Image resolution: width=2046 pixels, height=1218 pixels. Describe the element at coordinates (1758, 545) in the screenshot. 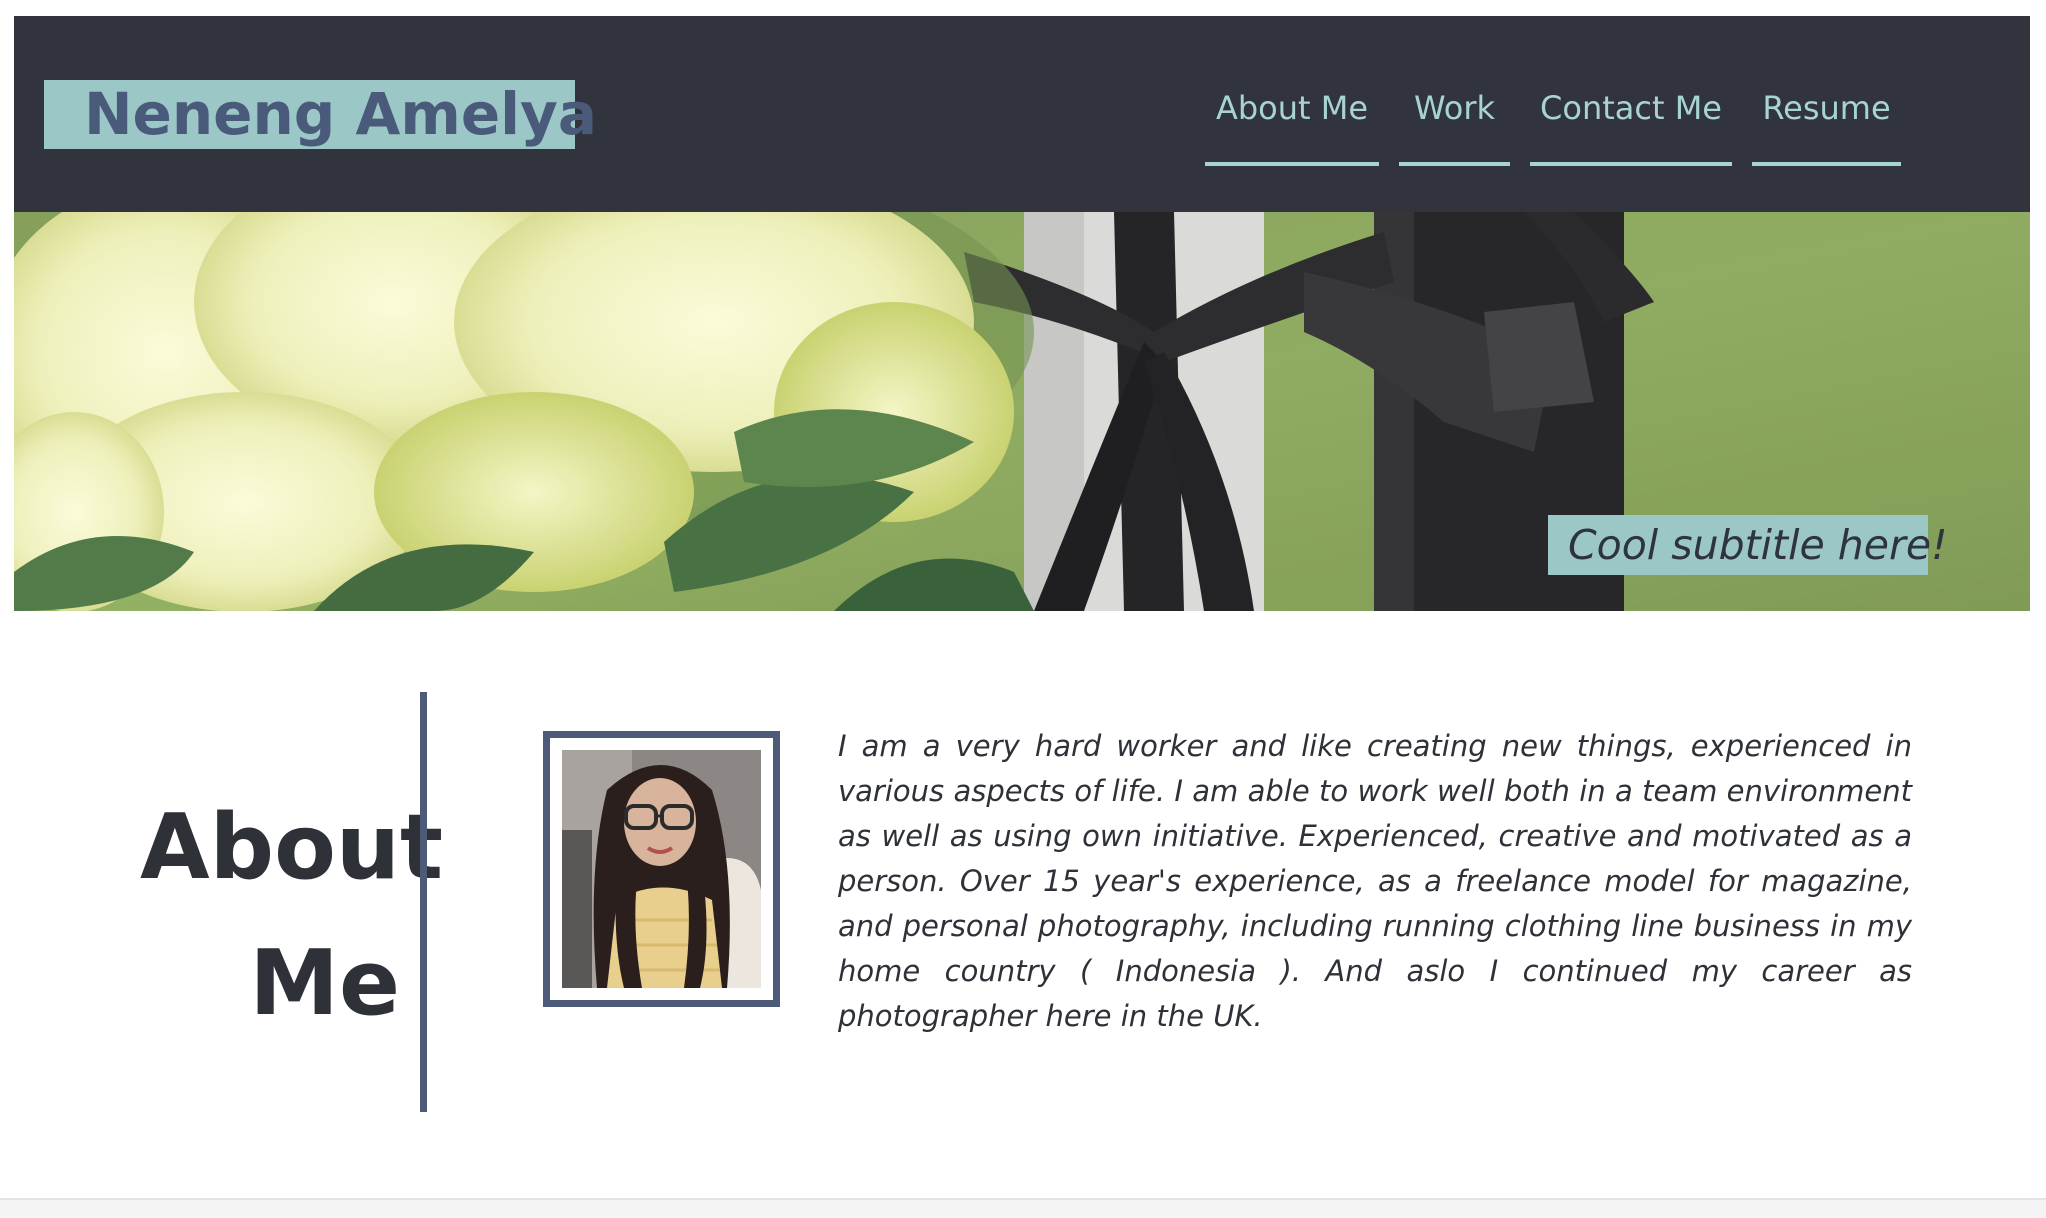

I see `hero-subtitle: Cool subtitle here!` at that location.